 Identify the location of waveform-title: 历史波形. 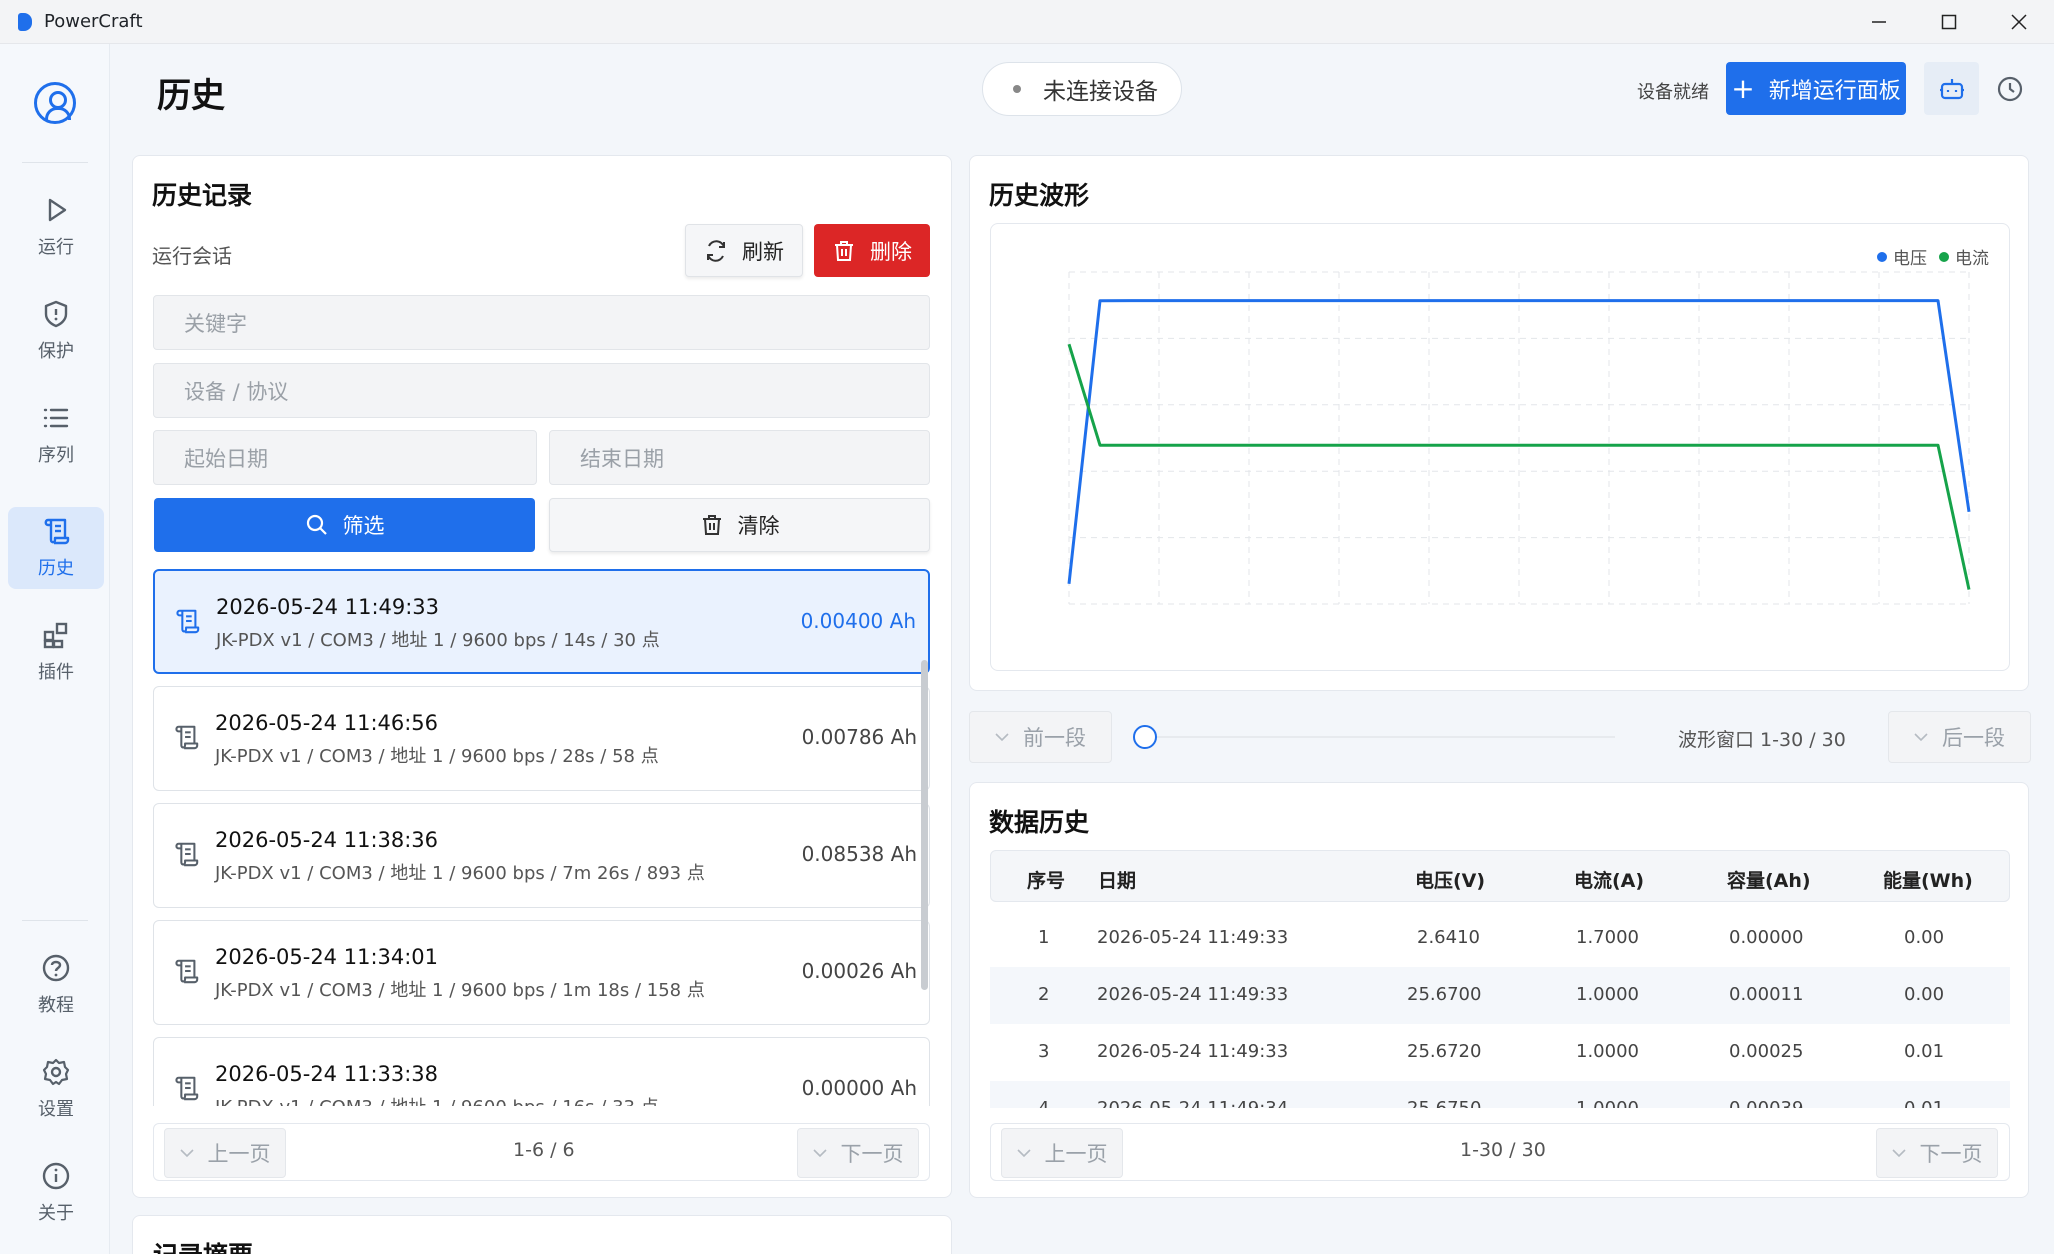
(1039, 195).